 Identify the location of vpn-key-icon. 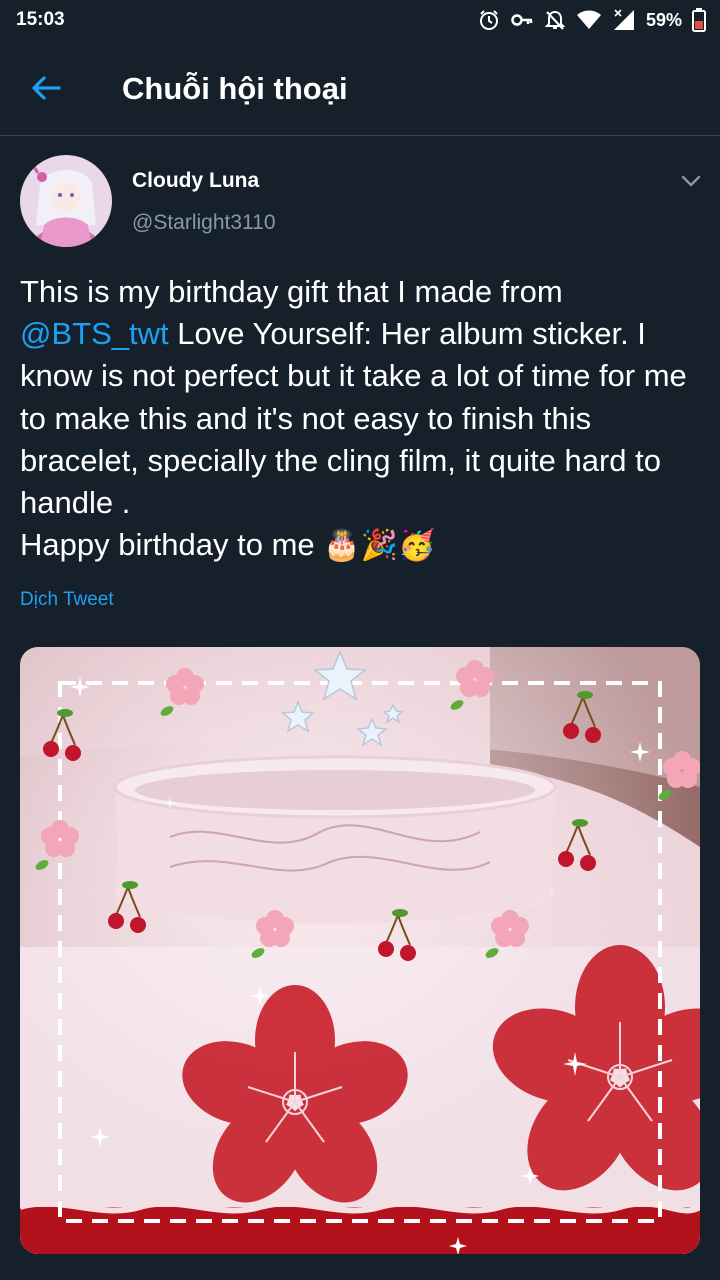
(522, 20).